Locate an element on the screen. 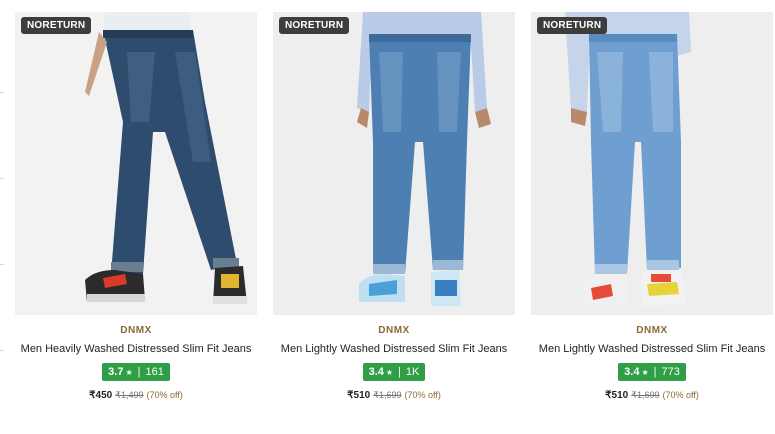 This screenshot has height=434, width=775. review-count: 1K is located at coordinates (412, 372).